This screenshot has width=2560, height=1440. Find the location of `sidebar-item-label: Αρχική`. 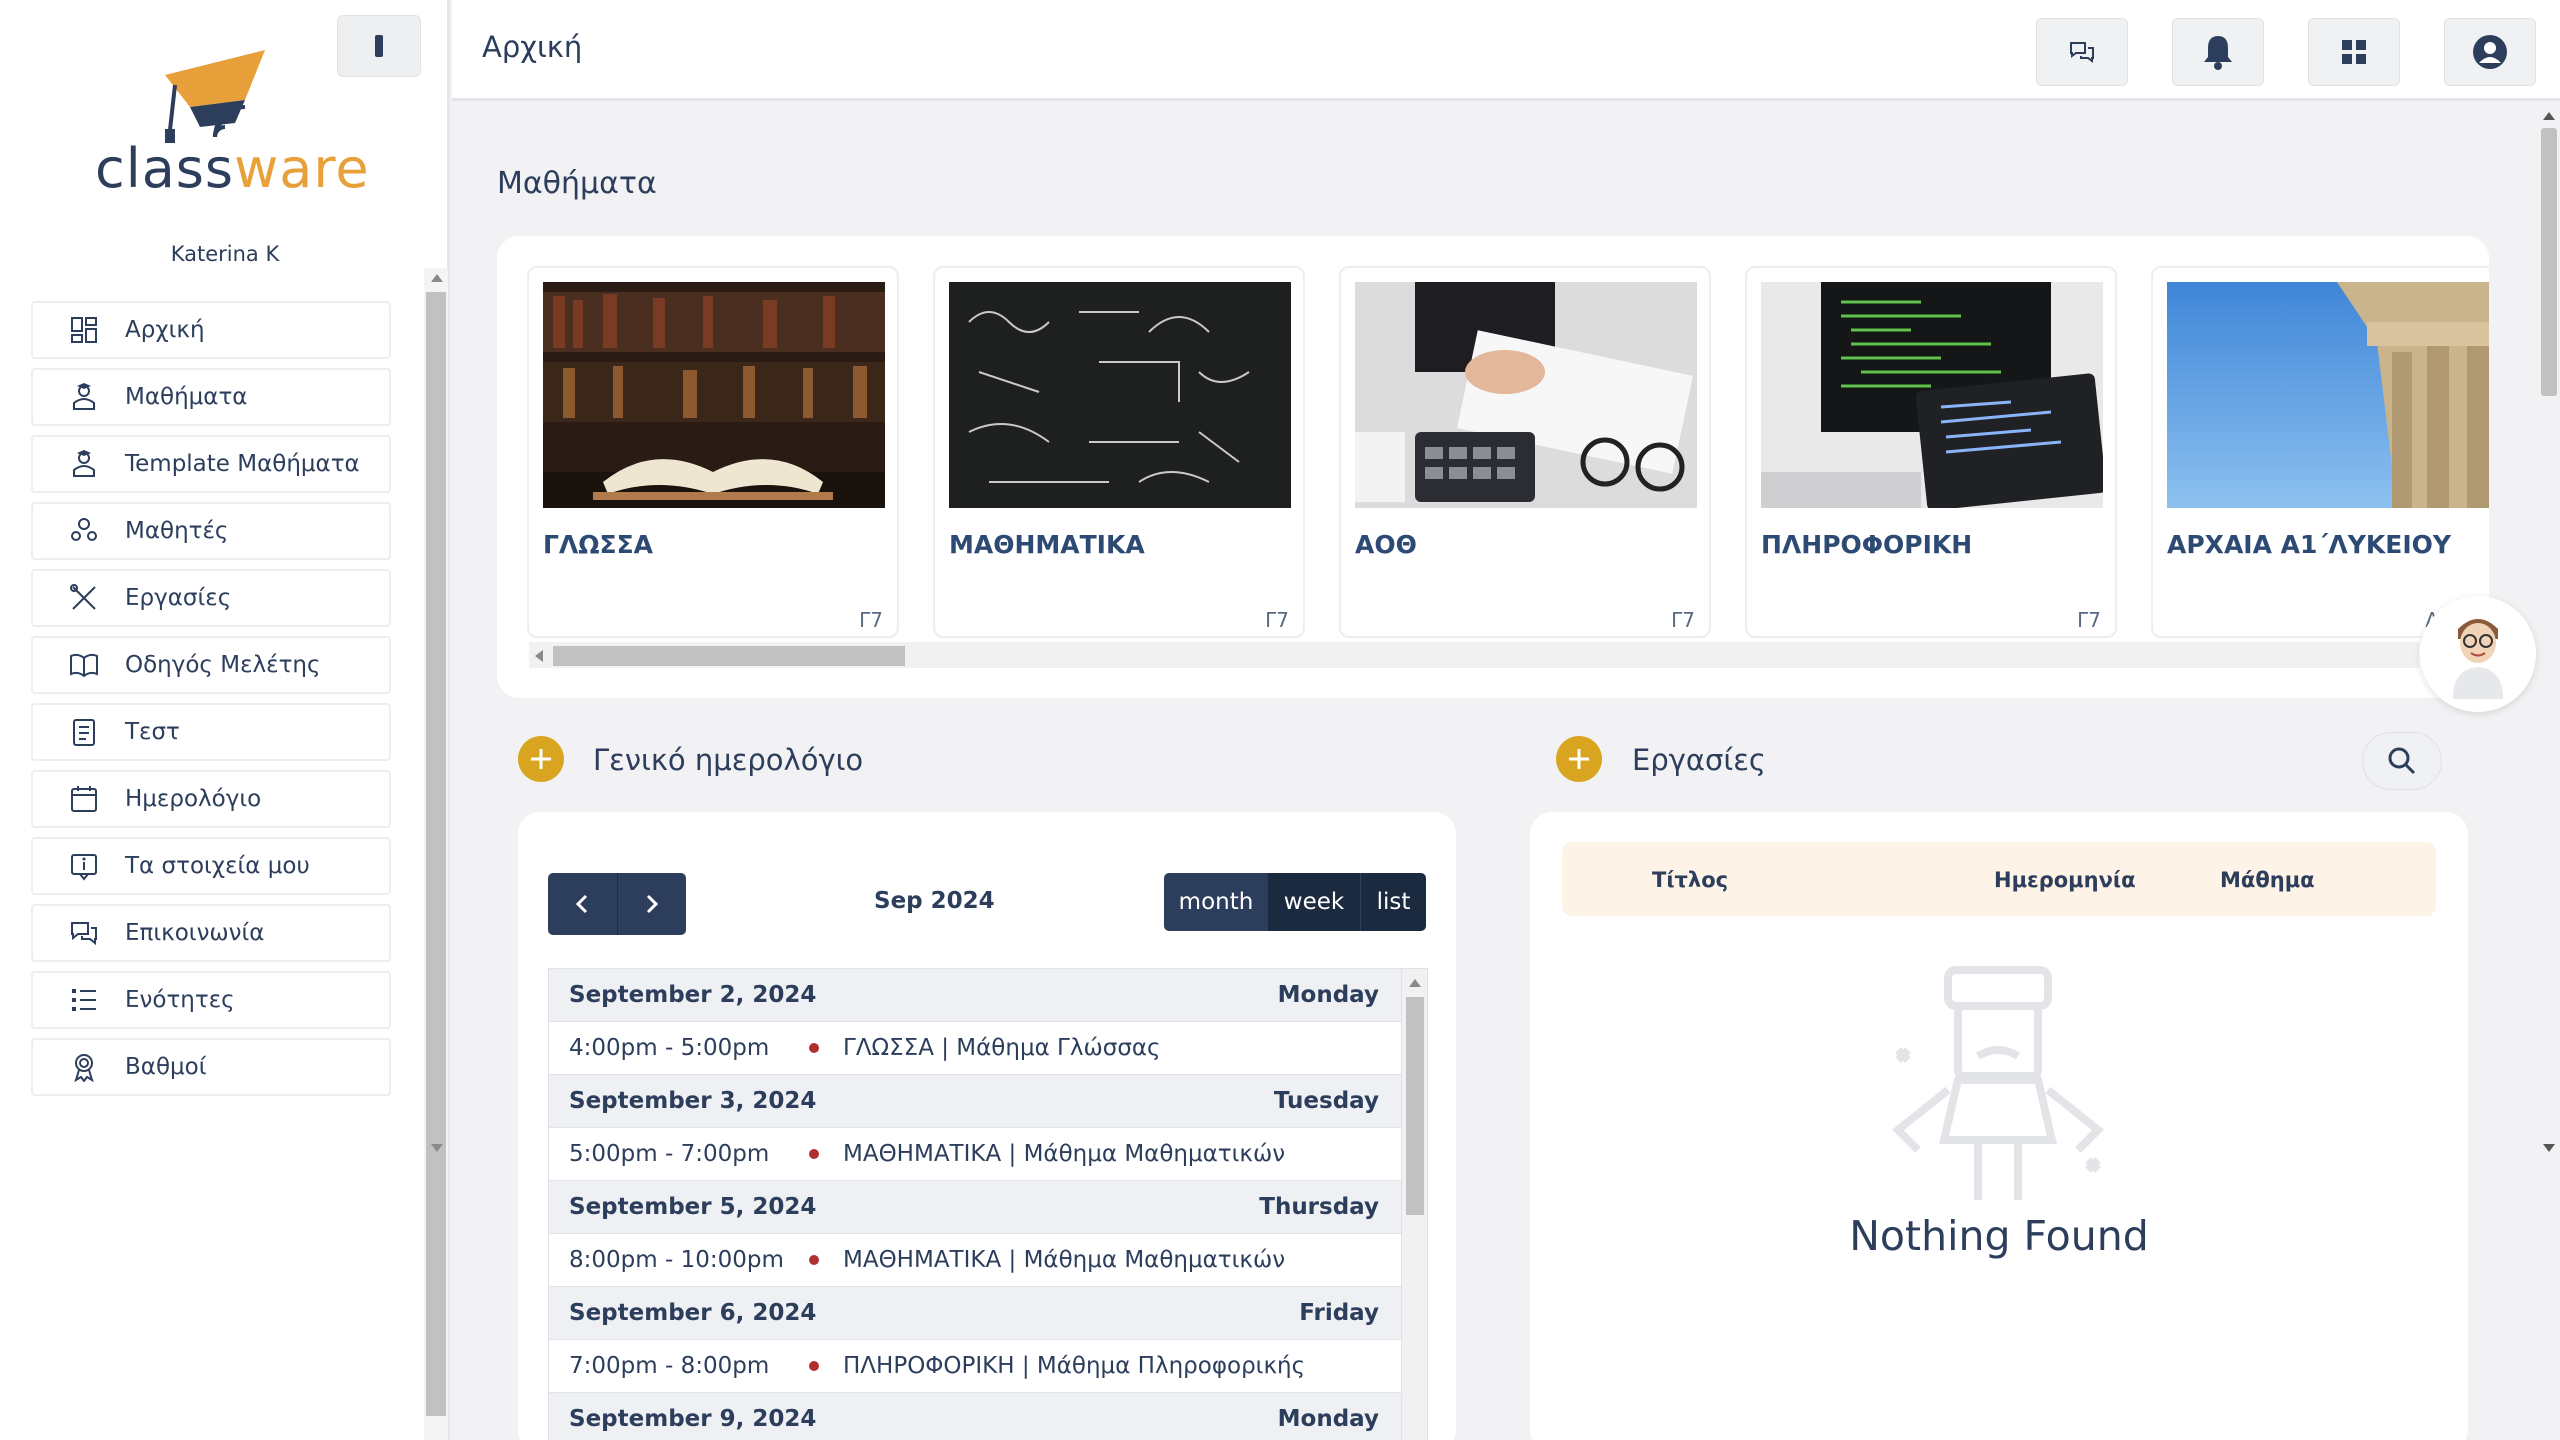

sidebar-item-label: Αρχική is located at coordinates (165, 330).